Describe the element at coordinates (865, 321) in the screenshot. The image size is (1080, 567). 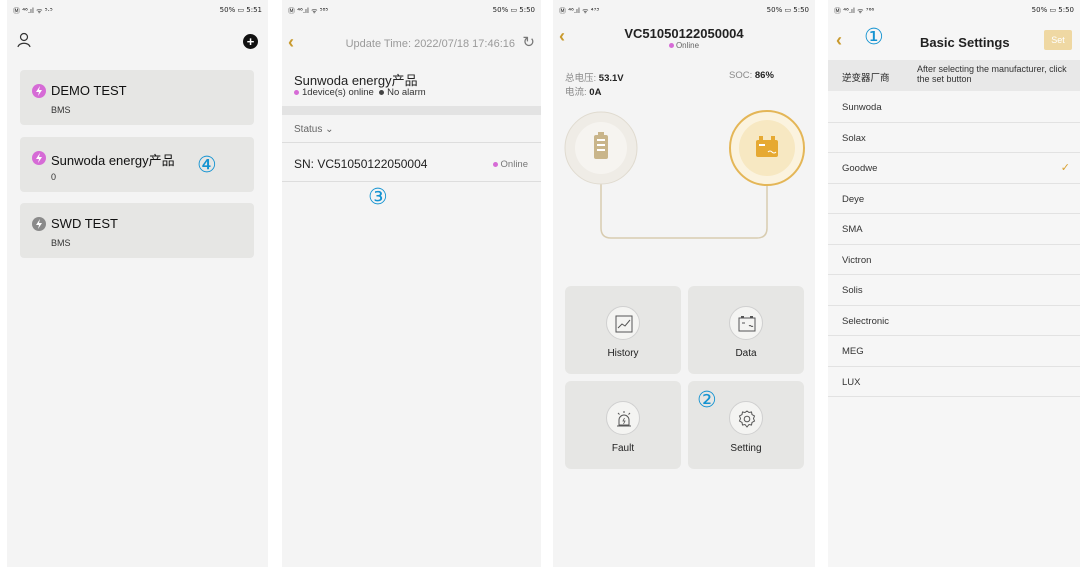
I see `manufacturer-name: Selectronic` at that location.